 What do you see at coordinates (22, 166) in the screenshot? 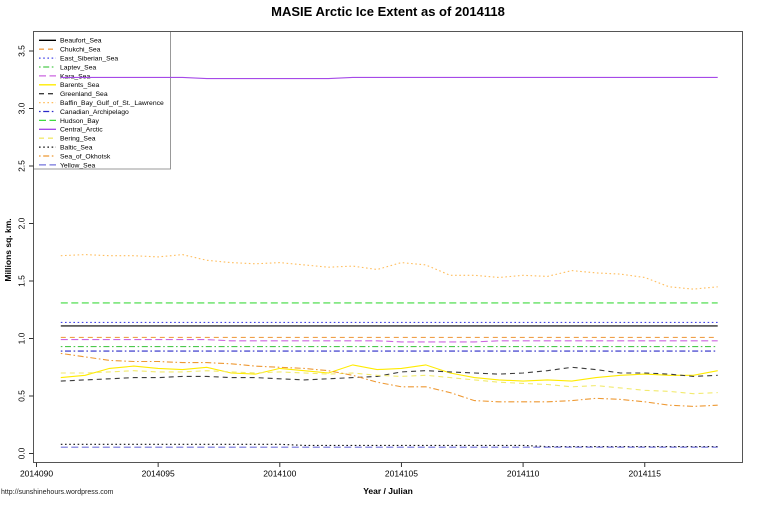
I see `y-tick-label: 2.5` at bounding box center [22, 166].